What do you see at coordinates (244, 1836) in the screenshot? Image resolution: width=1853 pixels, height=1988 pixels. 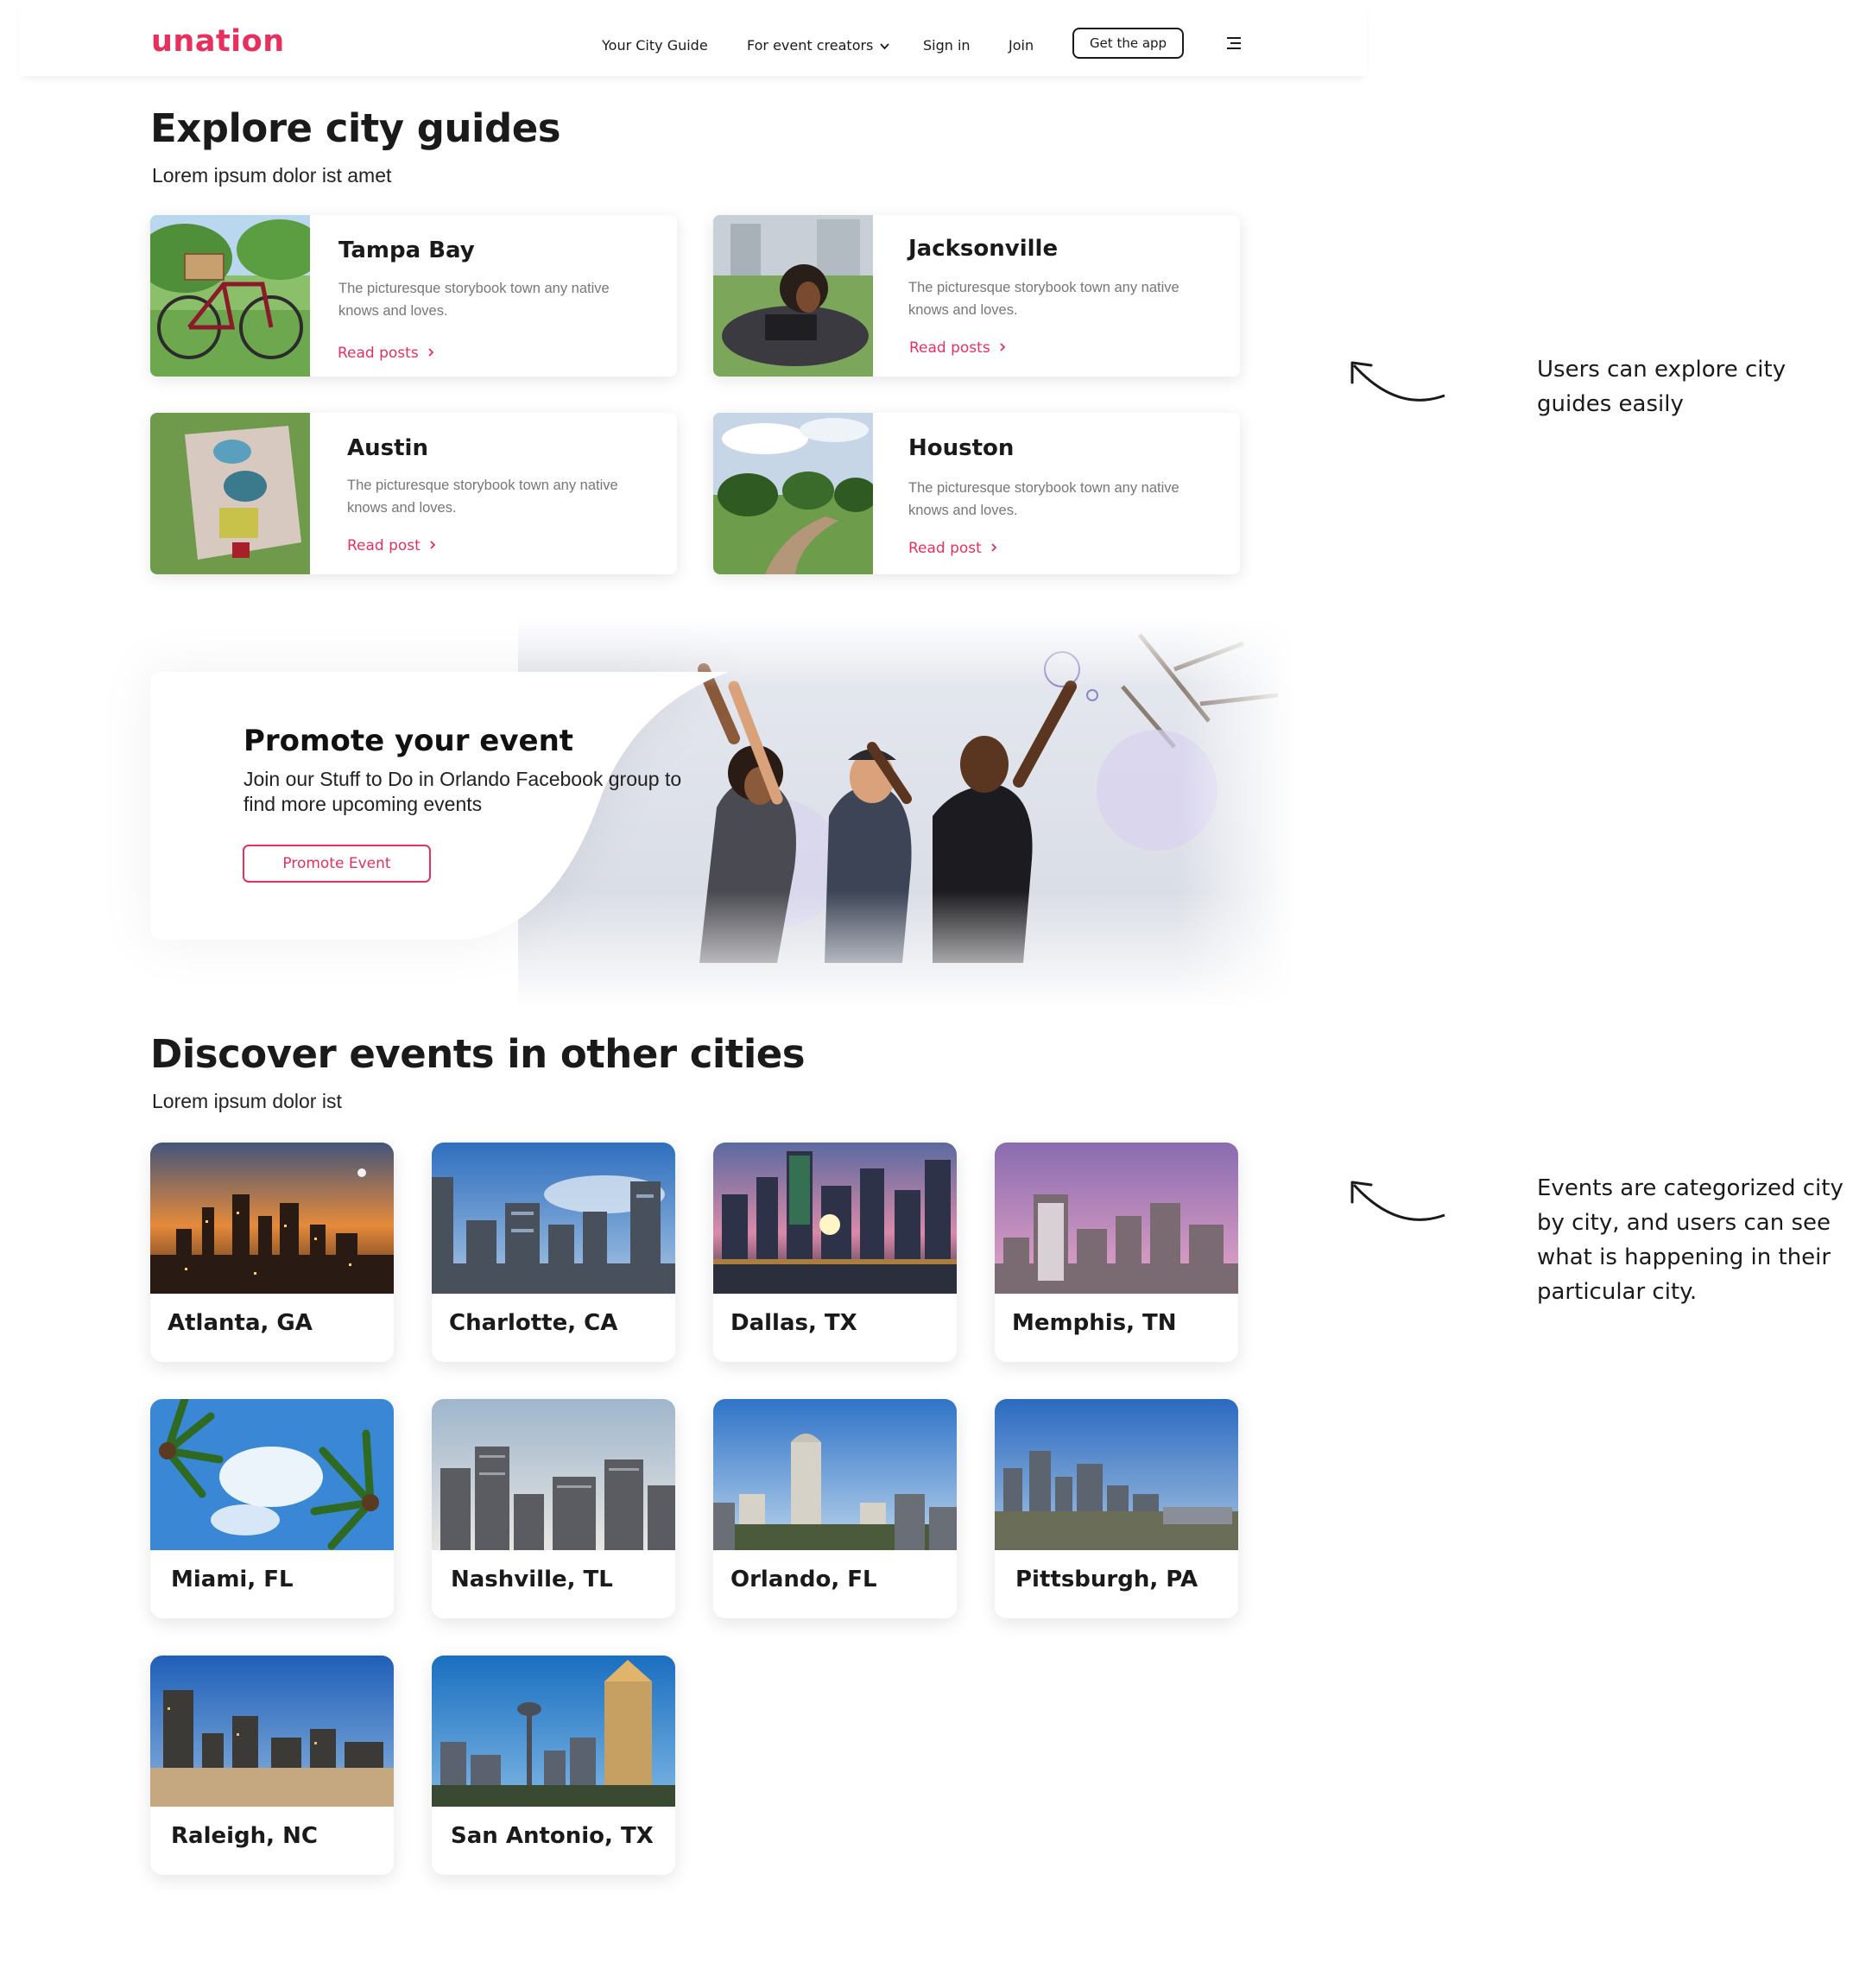 I see `city-name: Raleigh, NC` at bounding box center [244, 1836].